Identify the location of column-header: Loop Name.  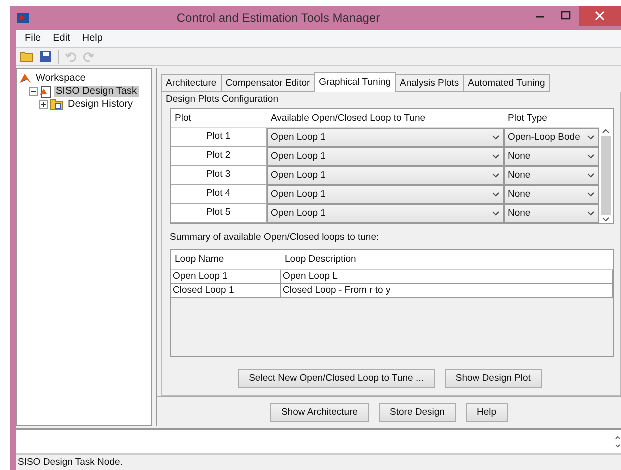
(226, 260).